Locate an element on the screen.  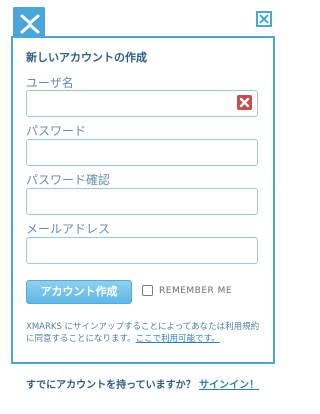
signin-prompt: すでにアカウントを持っていますか？ サインイン！ is located at coordinates (151, 386).